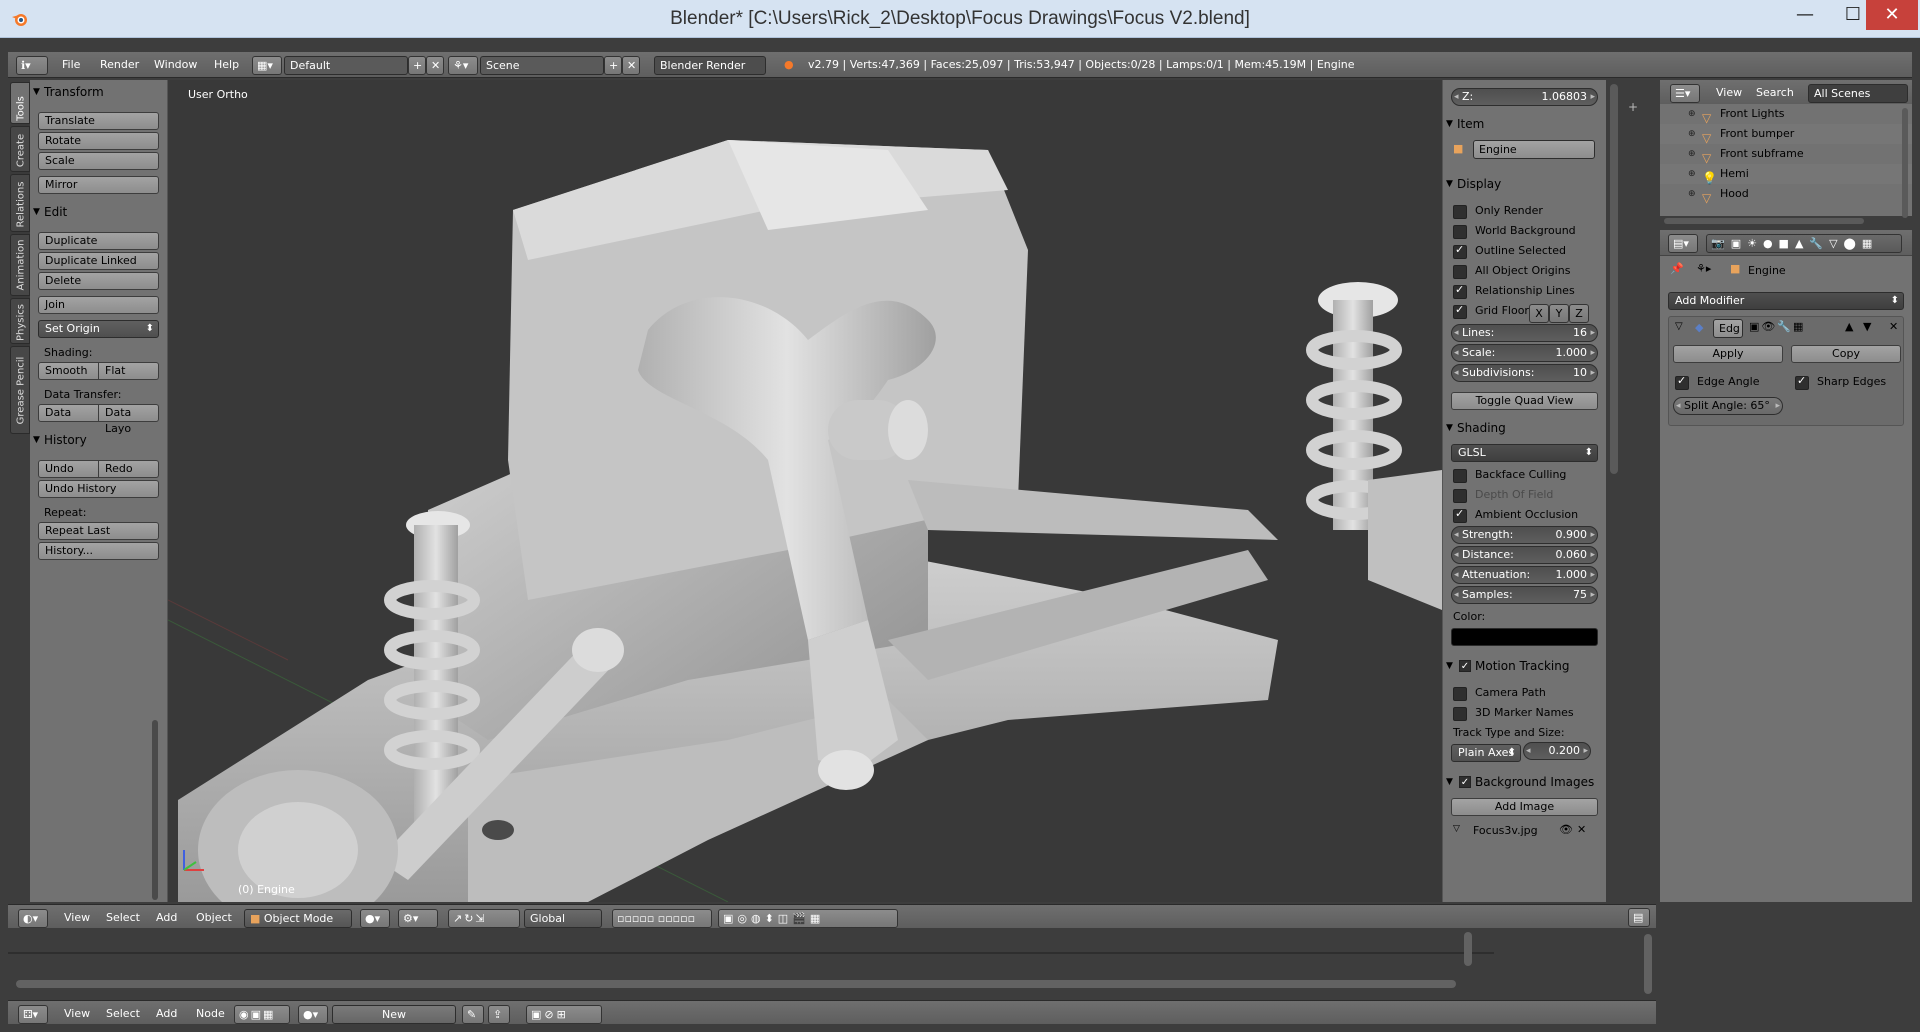 Image resolution: width=1920 pixels, height=1032 pixels. I want to click on tab-animation: Animation, so click(20, 265).